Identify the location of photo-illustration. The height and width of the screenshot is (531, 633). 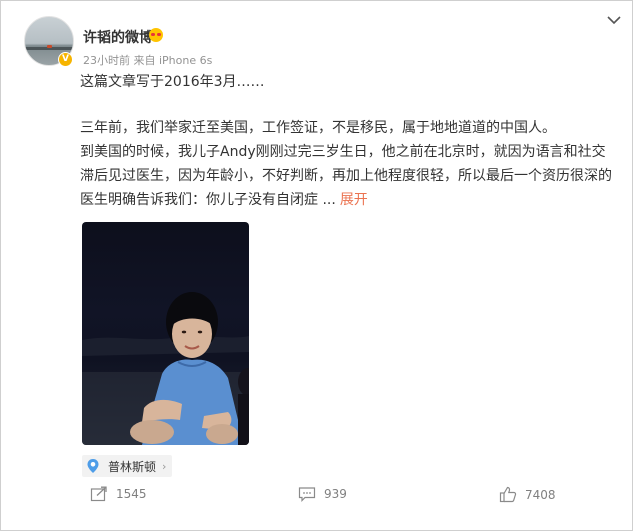
(165, 368).